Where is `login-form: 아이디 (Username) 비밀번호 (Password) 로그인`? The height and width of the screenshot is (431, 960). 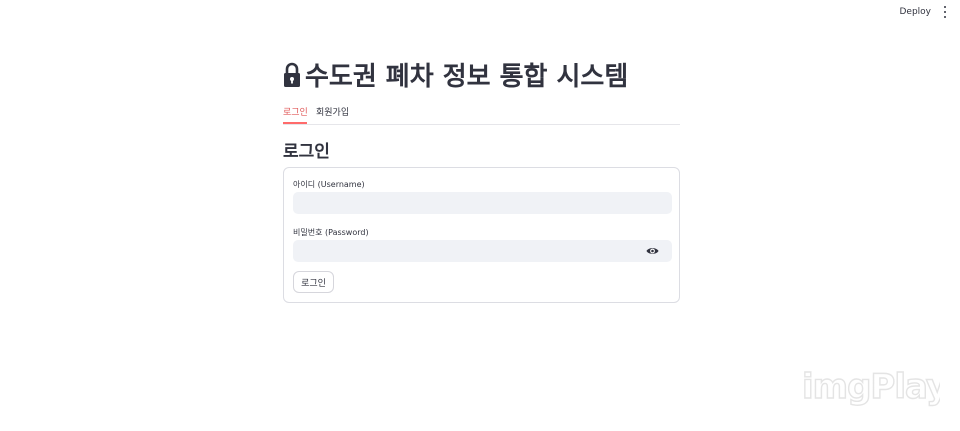
login-form: 아이디 (Username) 비밀번호 (Password) 로그인 is located at coordinates (481, 235).